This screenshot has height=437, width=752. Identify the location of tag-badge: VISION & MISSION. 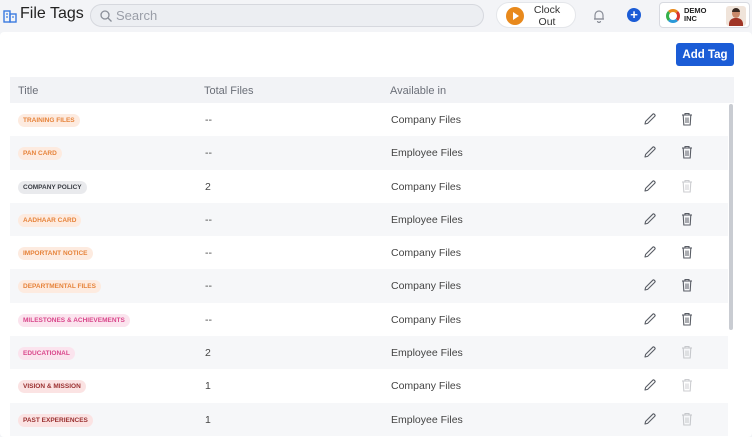
(52, 387).